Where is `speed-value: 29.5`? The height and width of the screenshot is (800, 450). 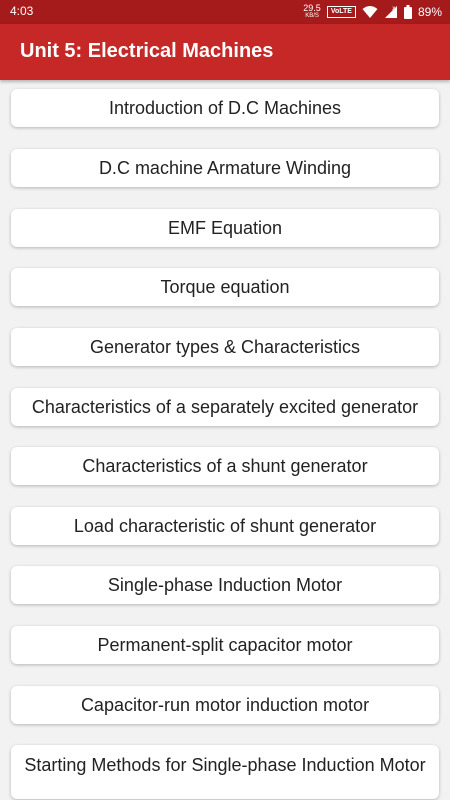 speed-value: 29.5 is located at coordinates (312, 8).